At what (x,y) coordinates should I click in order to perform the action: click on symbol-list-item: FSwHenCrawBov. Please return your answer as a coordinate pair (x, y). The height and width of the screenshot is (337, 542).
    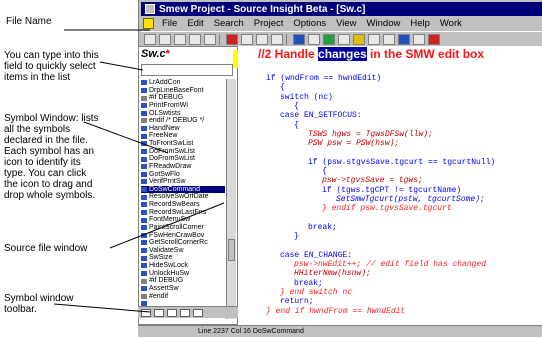
    Looking at the image, I should click on (183, 236).